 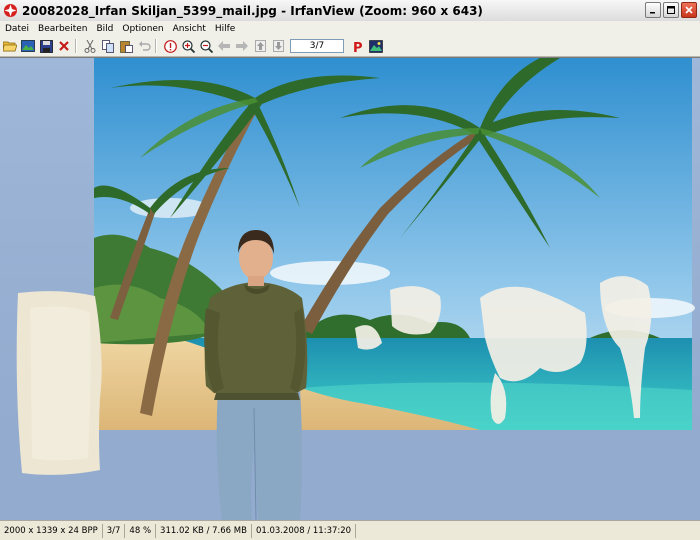 I want to click on svg-text: P, so click(x=358, y=47).